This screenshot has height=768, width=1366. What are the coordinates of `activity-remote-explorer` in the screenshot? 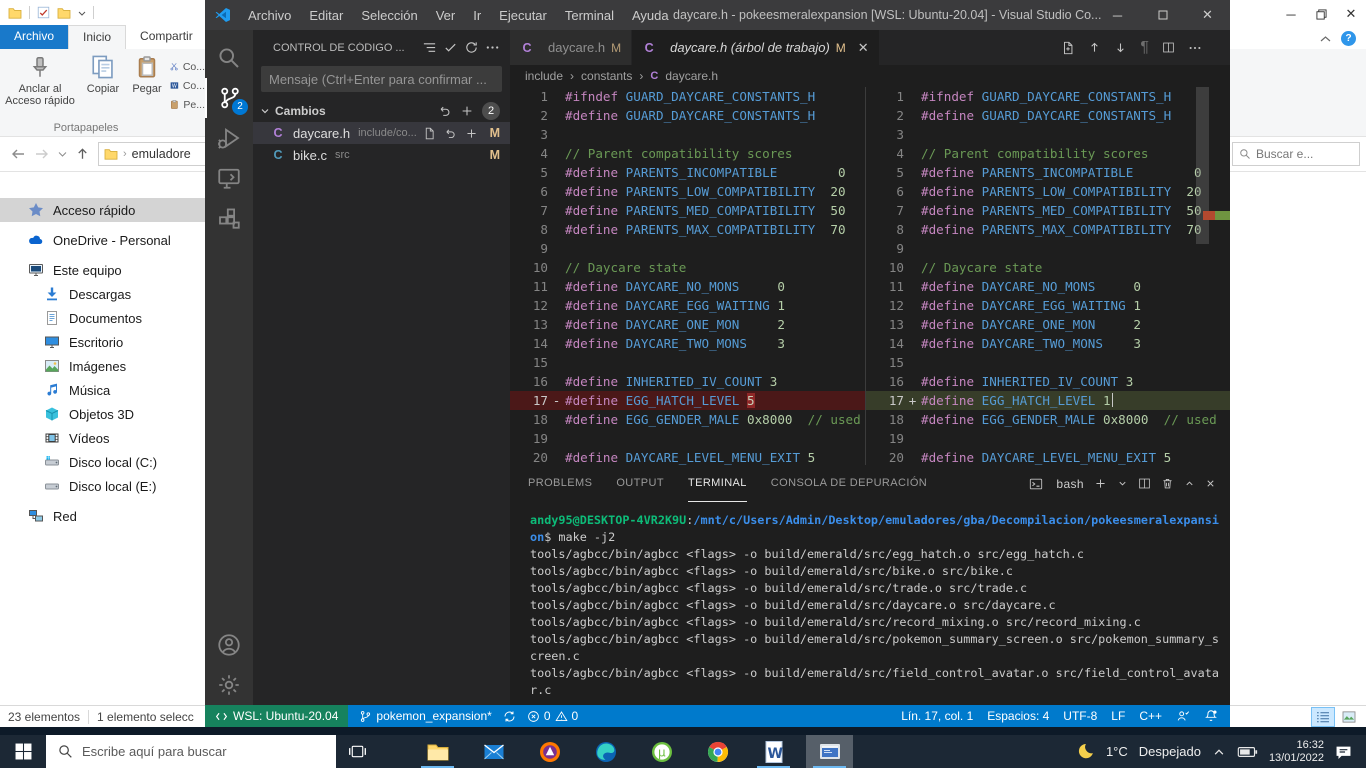 It's located at (229, 178).